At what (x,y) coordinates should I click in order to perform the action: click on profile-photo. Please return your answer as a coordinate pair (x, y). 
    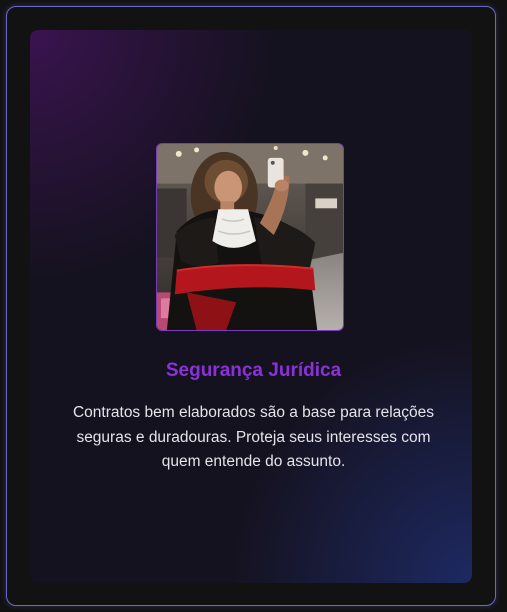
    Looking at the image, I should click on (250, 237).